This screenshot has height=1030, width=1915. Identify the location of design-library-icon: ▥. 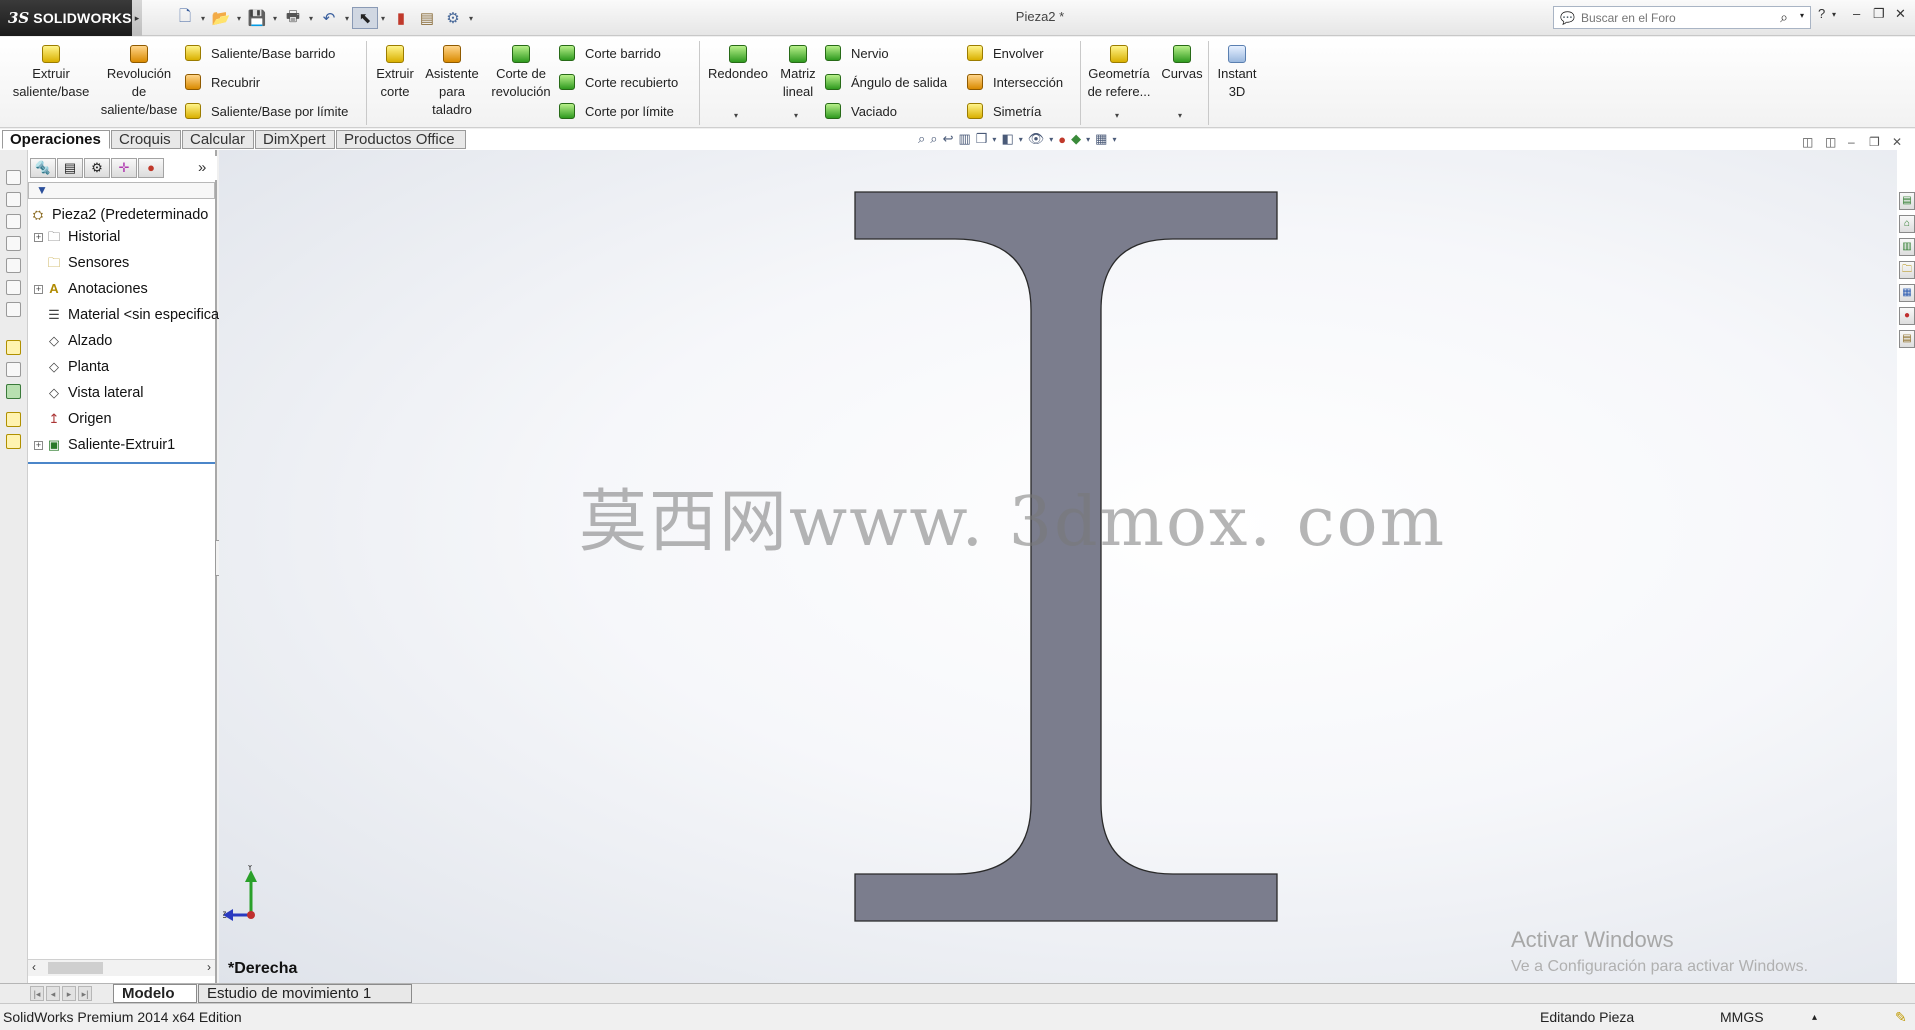
(1907, 247).